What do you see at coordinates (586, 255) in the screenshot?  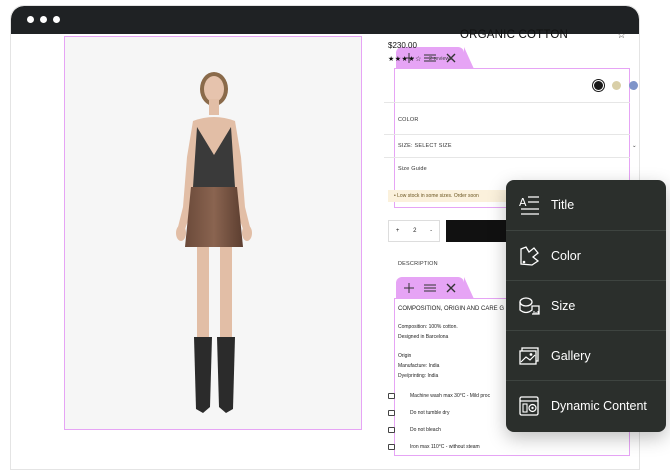 I see `menu-item-color: Color` at bounding box center [586, 255].